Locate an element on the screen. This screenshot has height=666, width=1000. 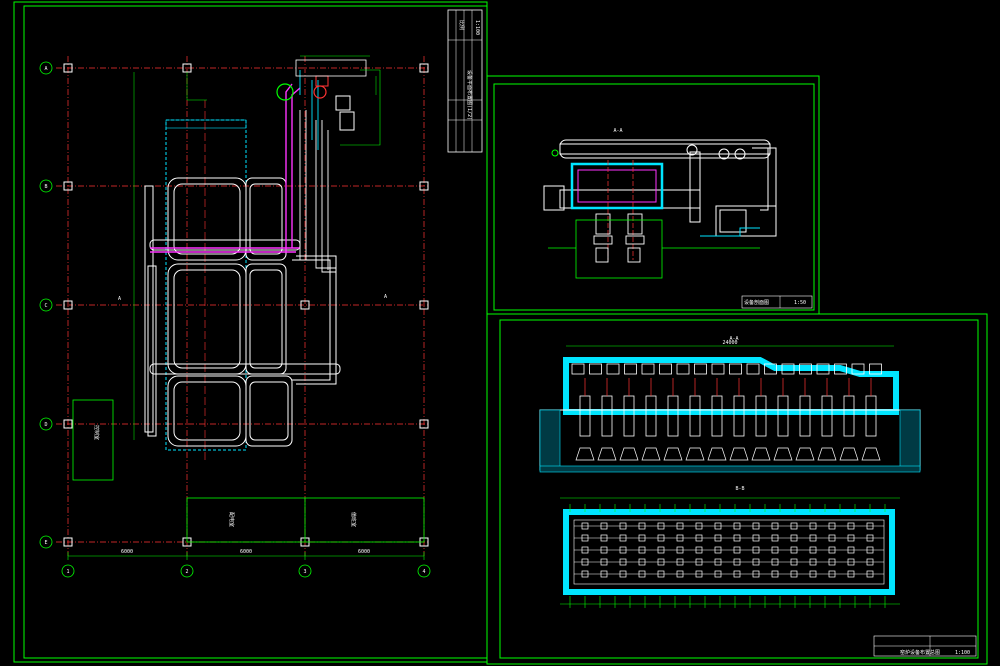
svg-text: D is located at coordinates (45, 425).